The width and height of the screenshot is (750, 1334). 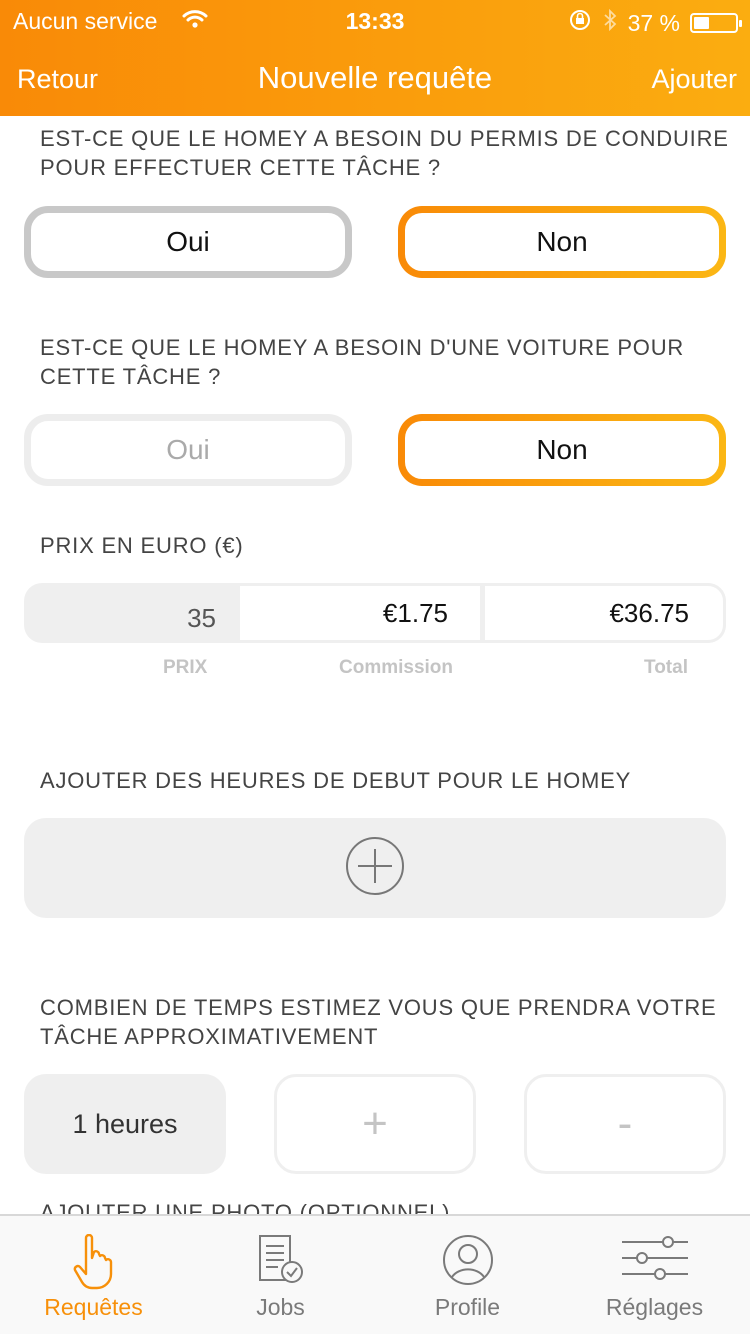 What do you see at coordinates (467, 1307) in the screenshot?
I see `tab-label: Profile` at bounding box center [467, 1307].